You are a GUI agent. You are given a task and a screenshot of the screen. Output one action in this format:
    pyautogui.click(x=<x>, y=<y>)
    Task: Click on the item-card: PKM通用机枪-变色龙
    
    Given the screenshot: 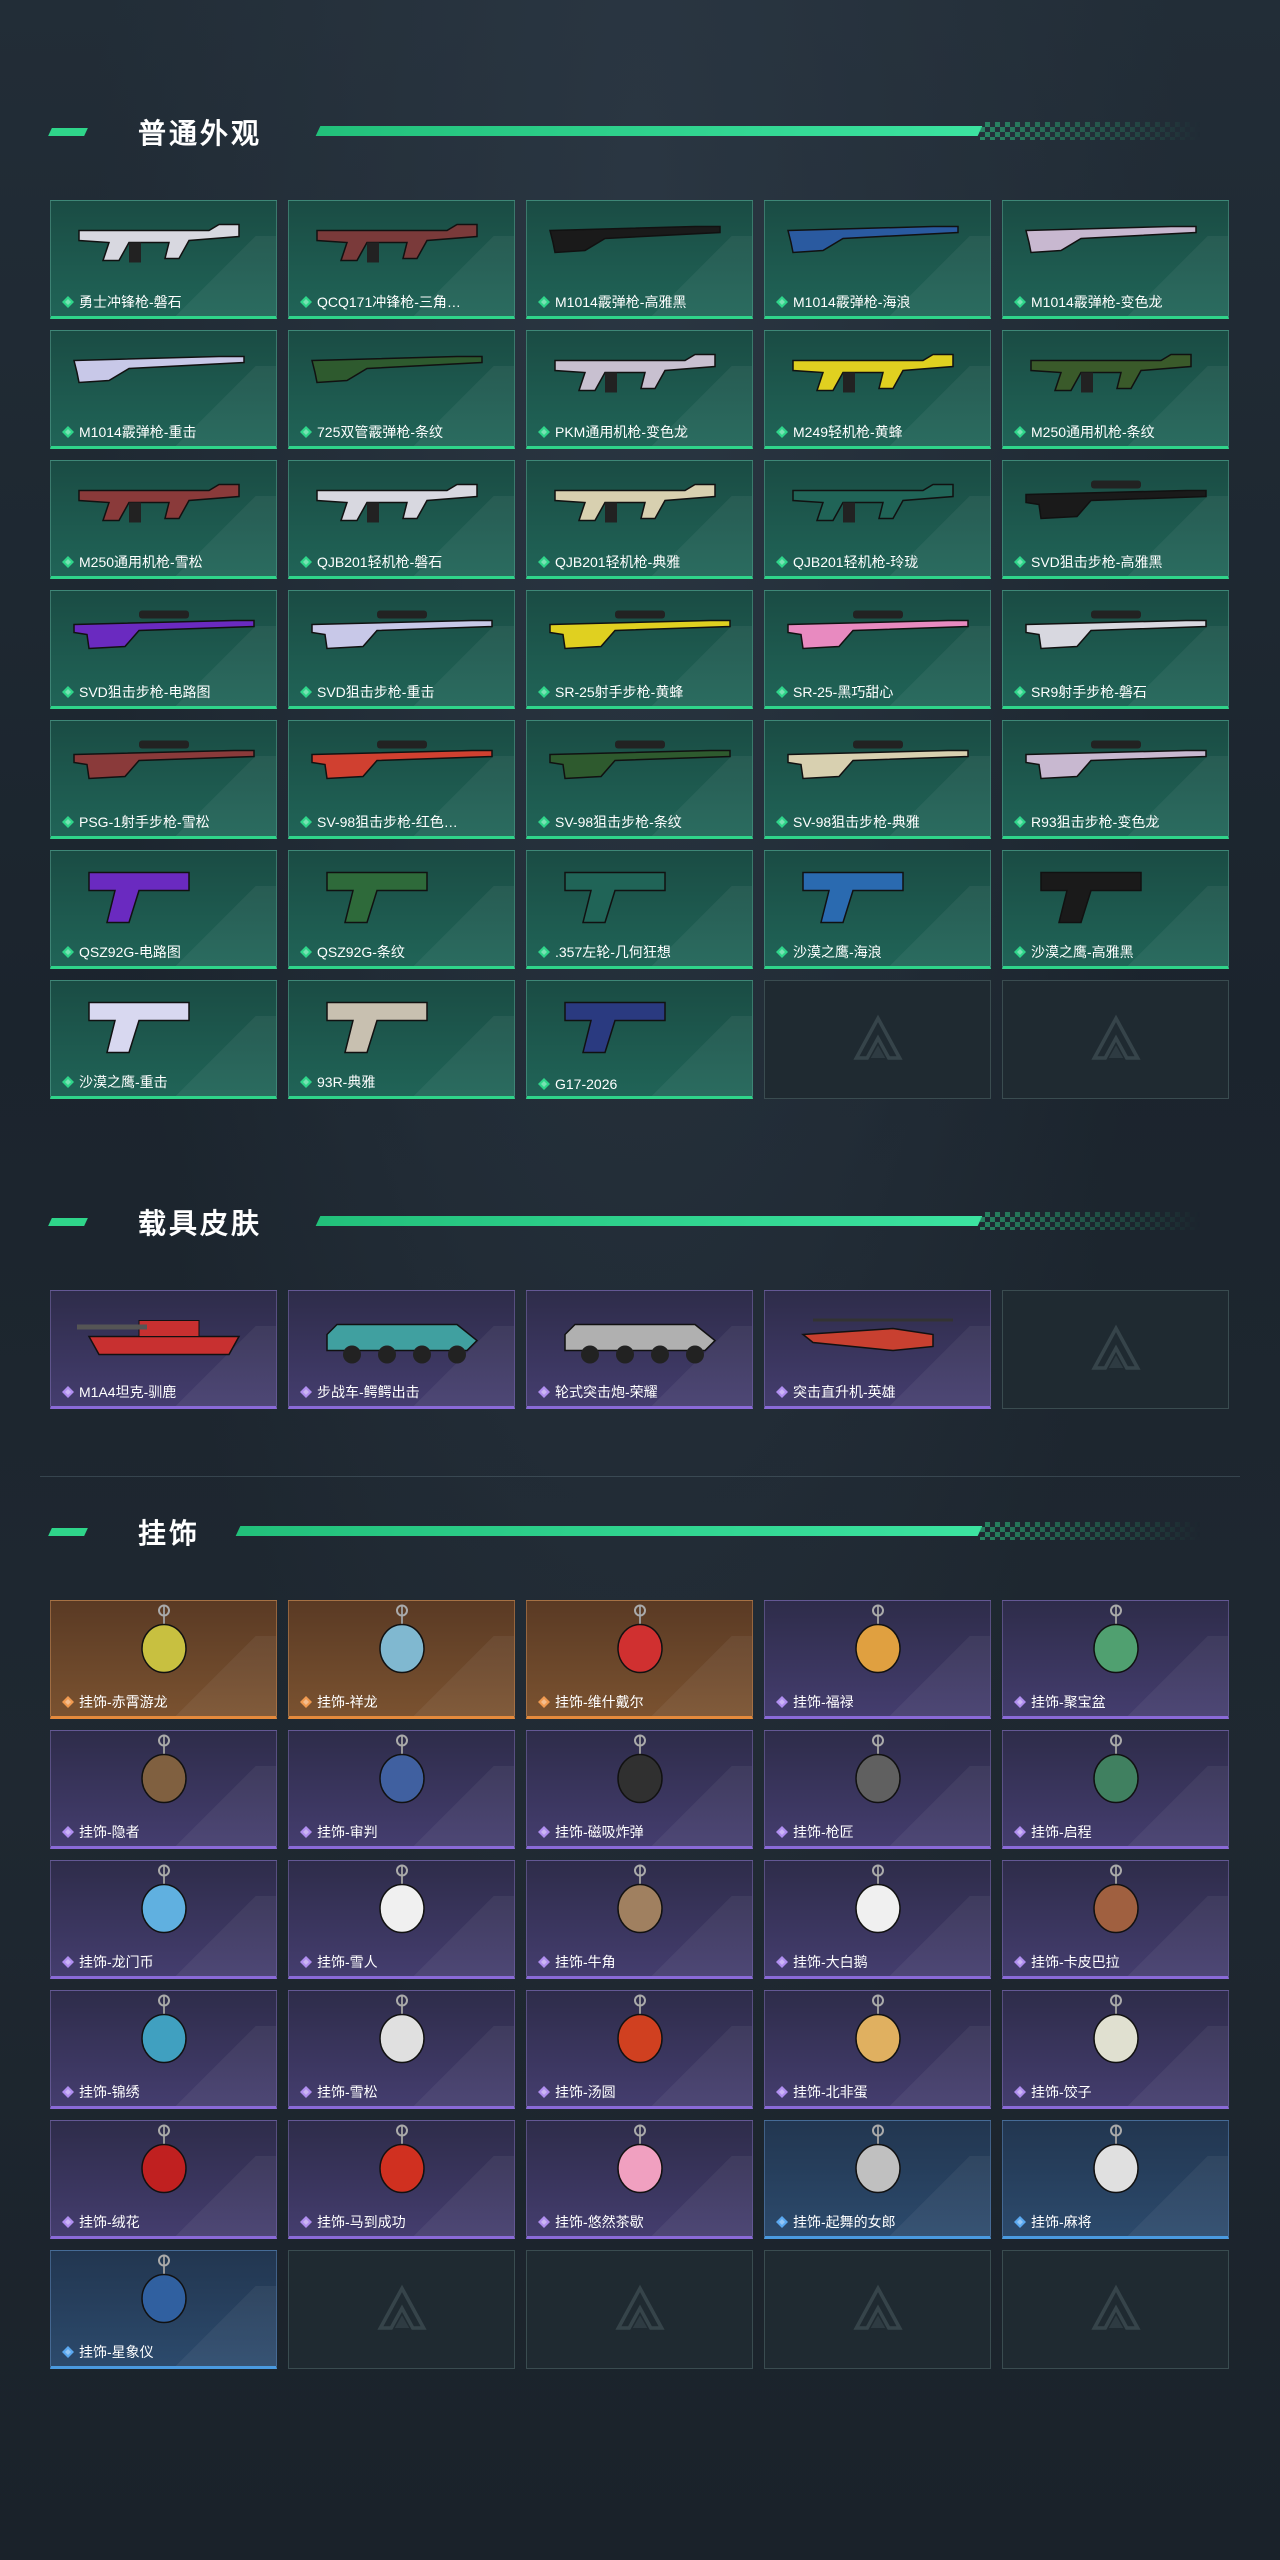 What is the action you would take?
    pyautogui.click(x=639, y=389)
    